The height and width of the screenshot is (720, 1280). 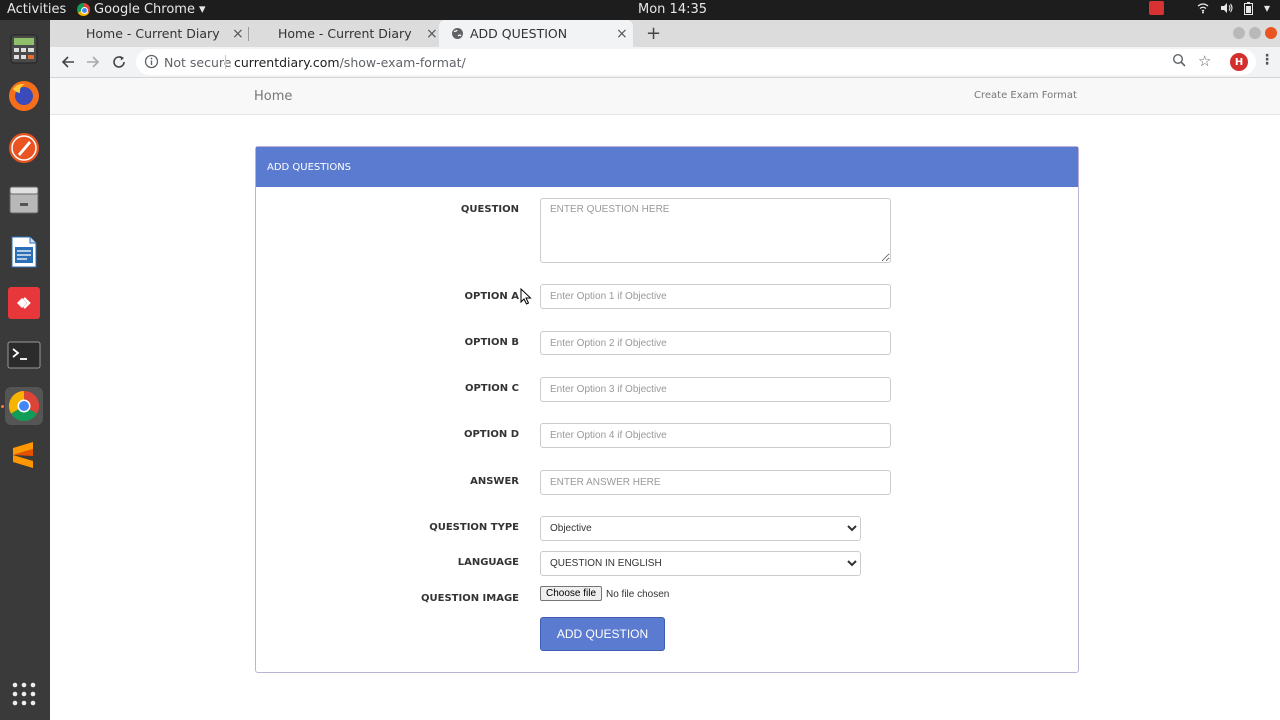 I want to click on volume-icon, so click(x=1226, y=8).